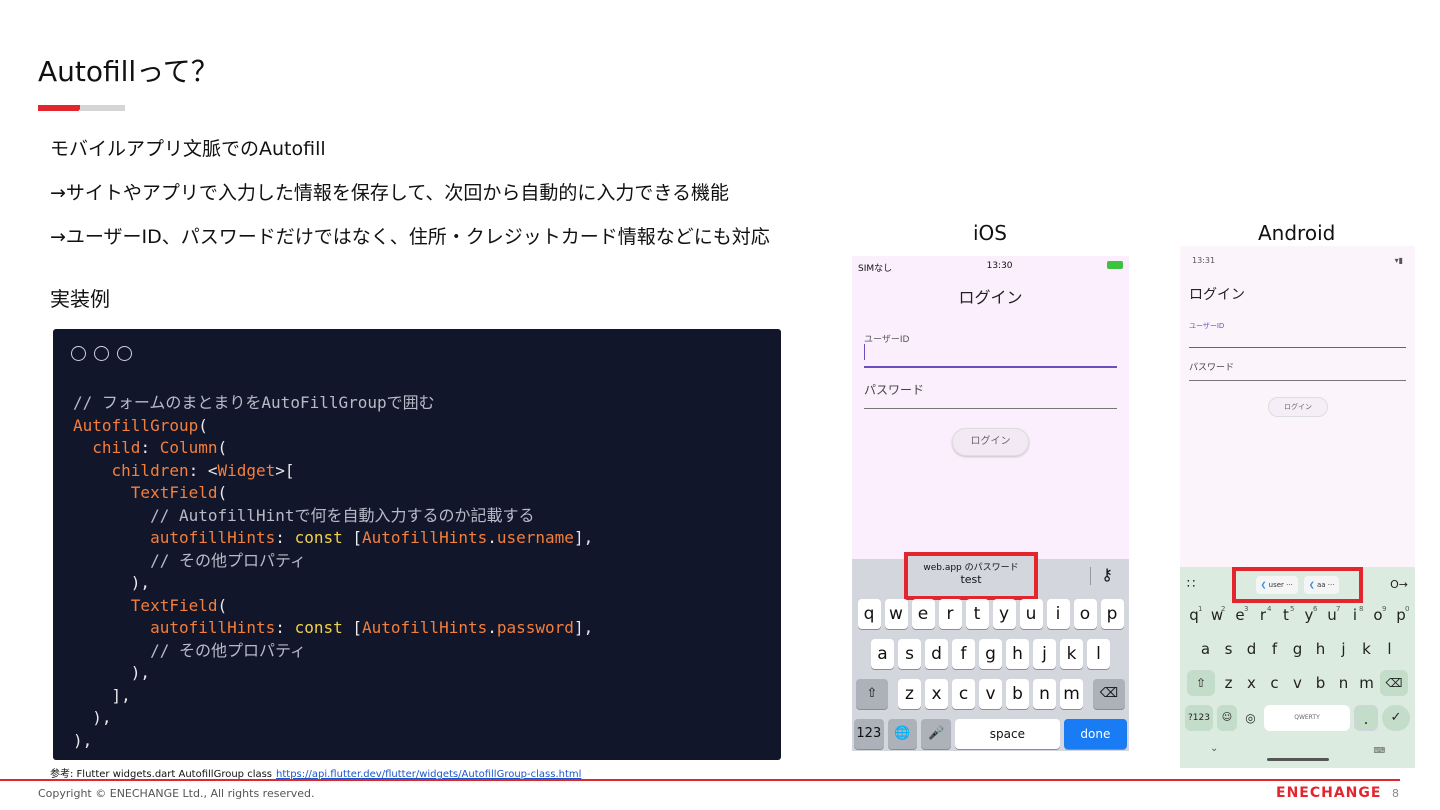  What do you see at coordinates (950, 614) in the screenshot?
I see `key: r` at bounding box center [950, 614].